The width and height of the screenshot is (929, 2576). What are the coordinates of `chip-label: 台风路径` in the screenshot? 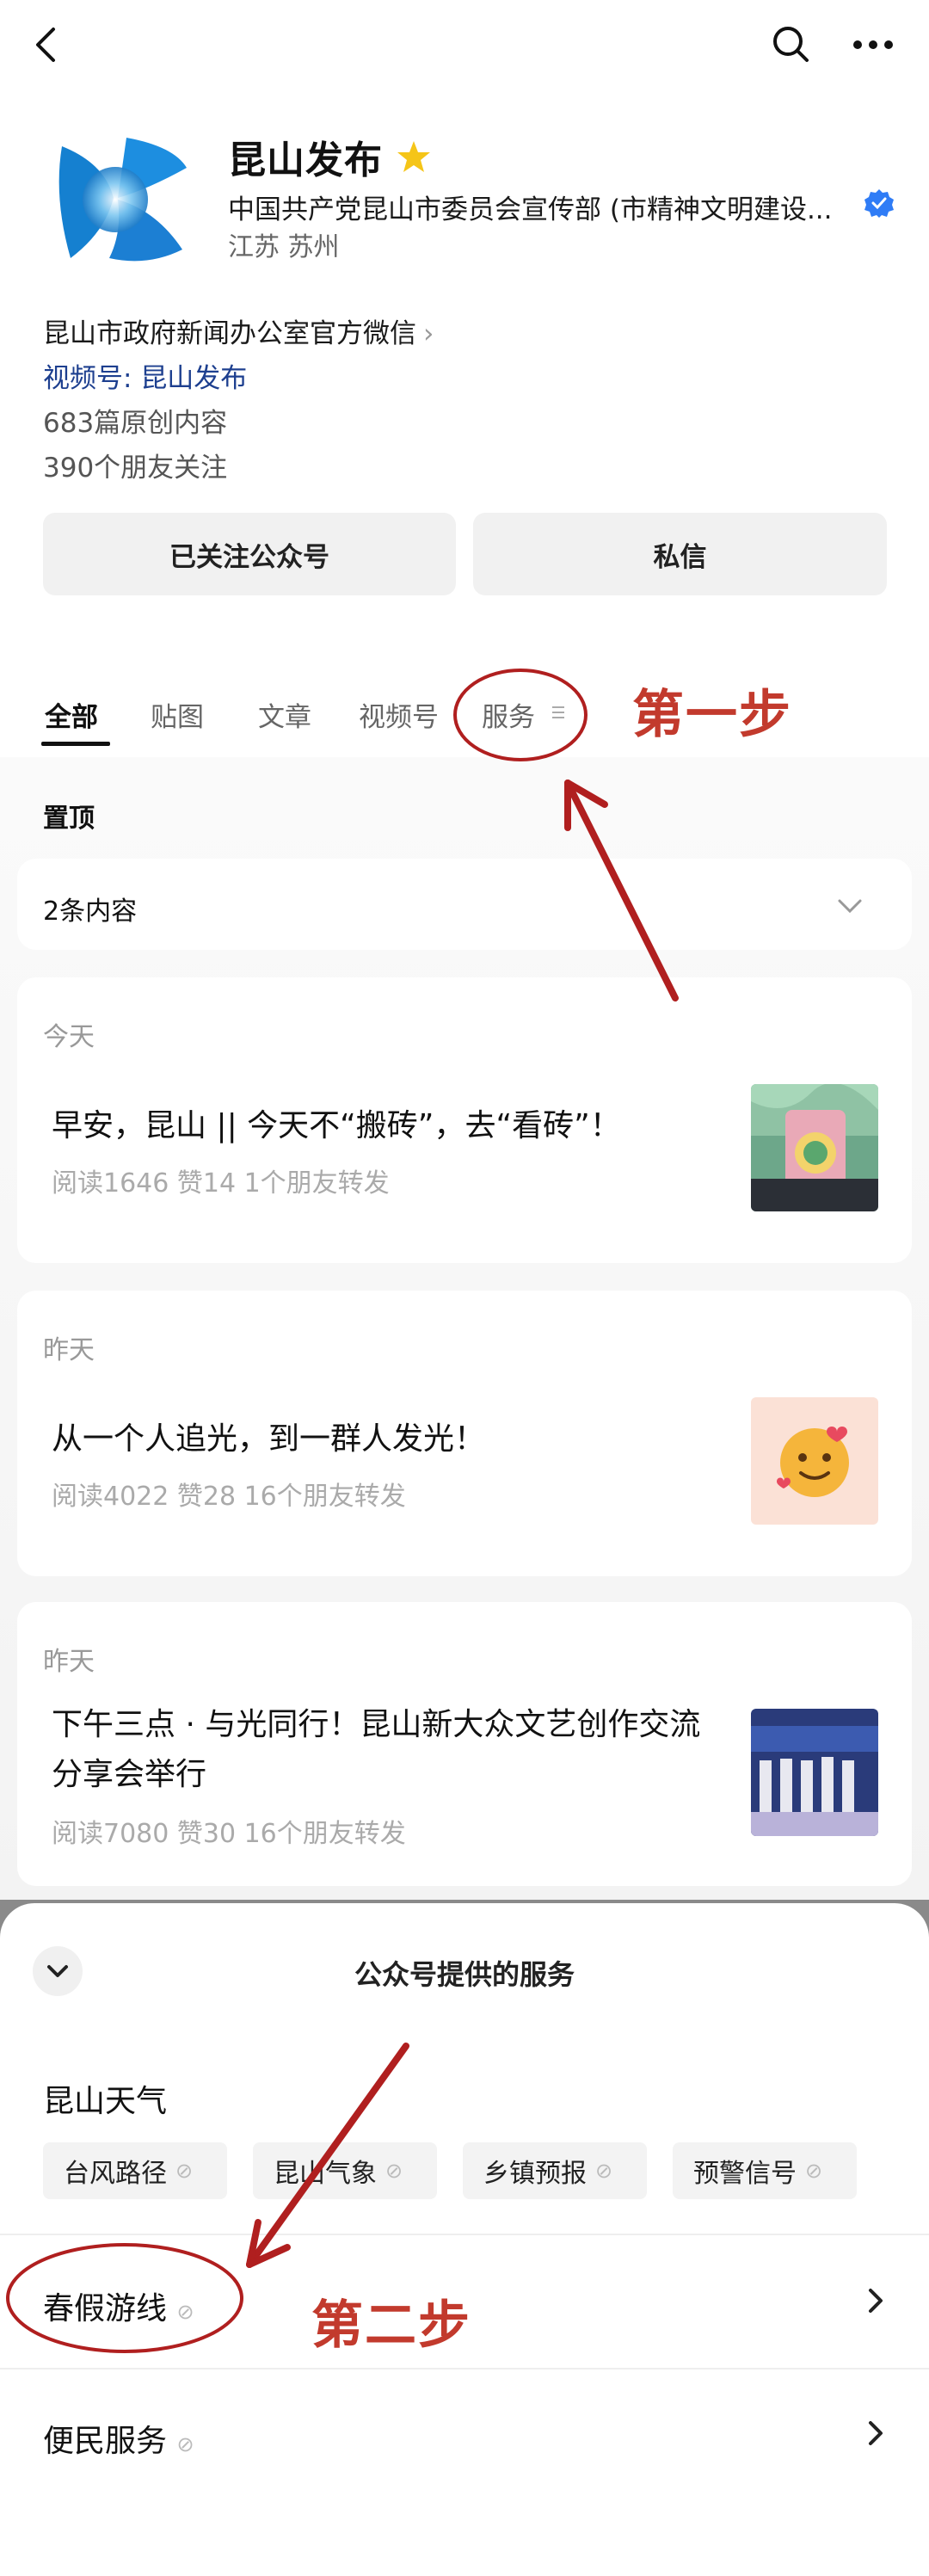 It's located at (115, 2174).